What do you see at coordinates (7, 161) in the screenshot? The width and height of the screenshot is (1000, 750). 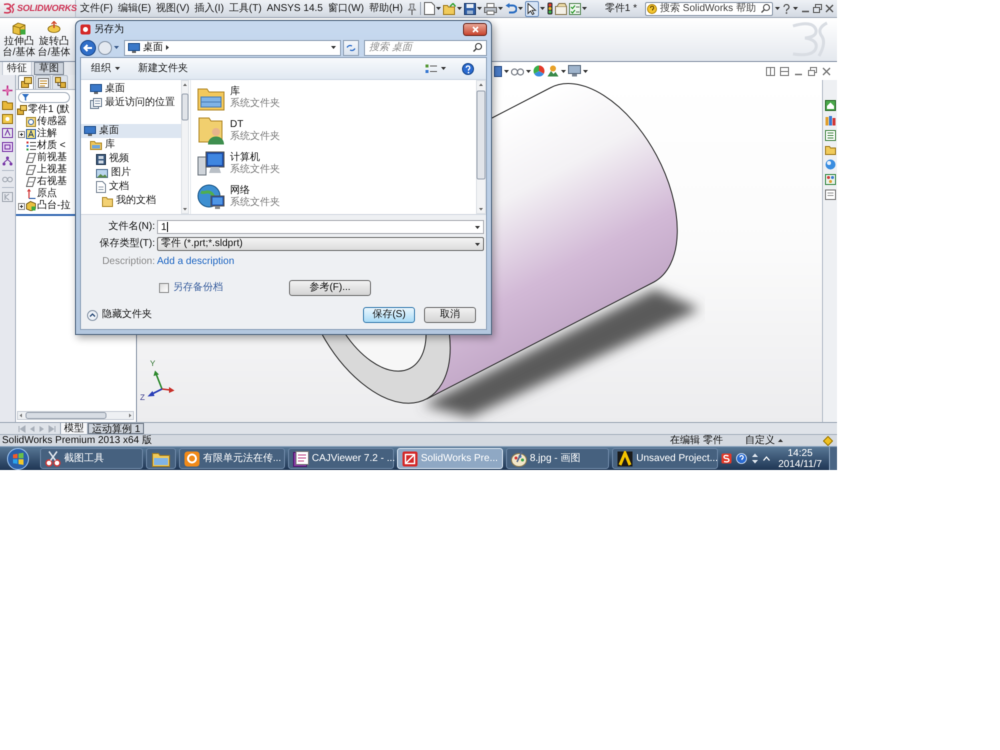 I see `hierarchy-icon` at bounding box center [7, 161].